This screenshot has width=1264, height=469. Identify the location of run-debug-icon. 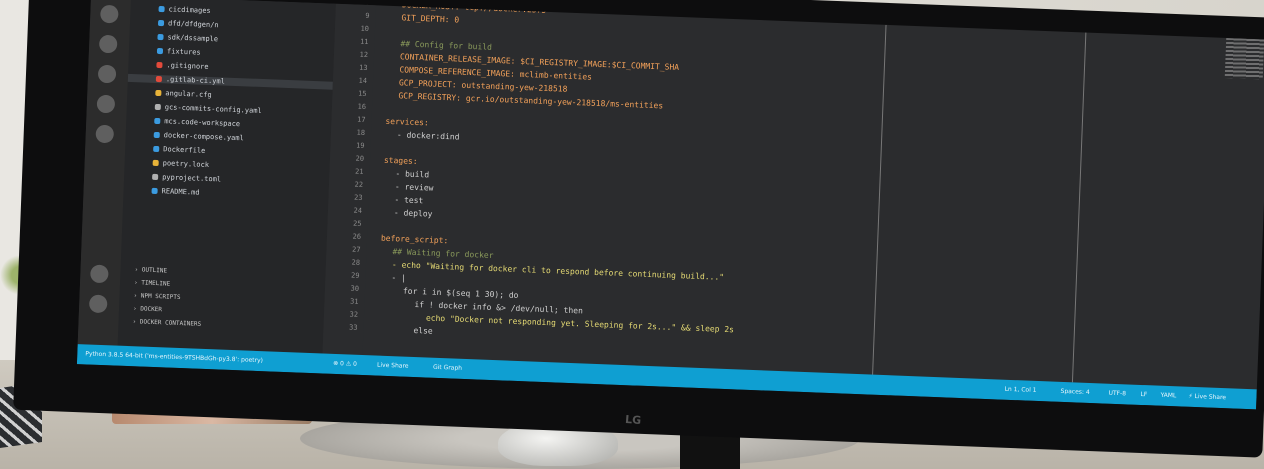
(107, 74).